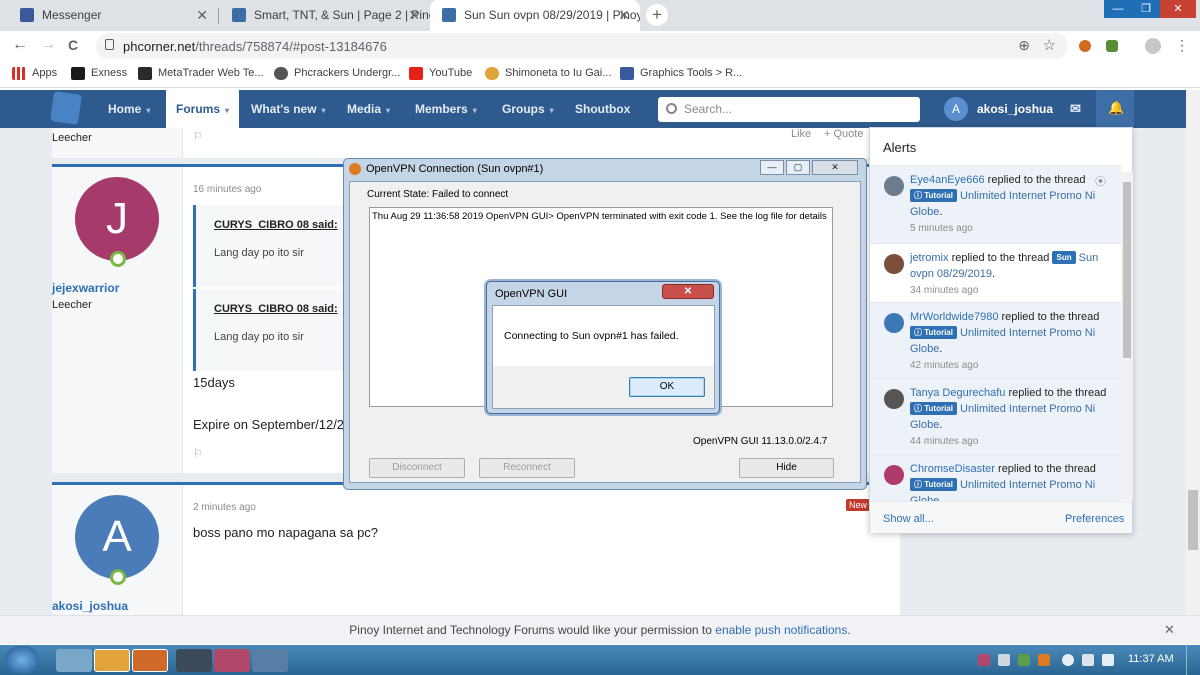 Image resolution: width=1200 pixels, height=675 pixels. Describe the element at coordinates (843, 134) in the screenshot. I see `quote-button: + Quote` at that location.